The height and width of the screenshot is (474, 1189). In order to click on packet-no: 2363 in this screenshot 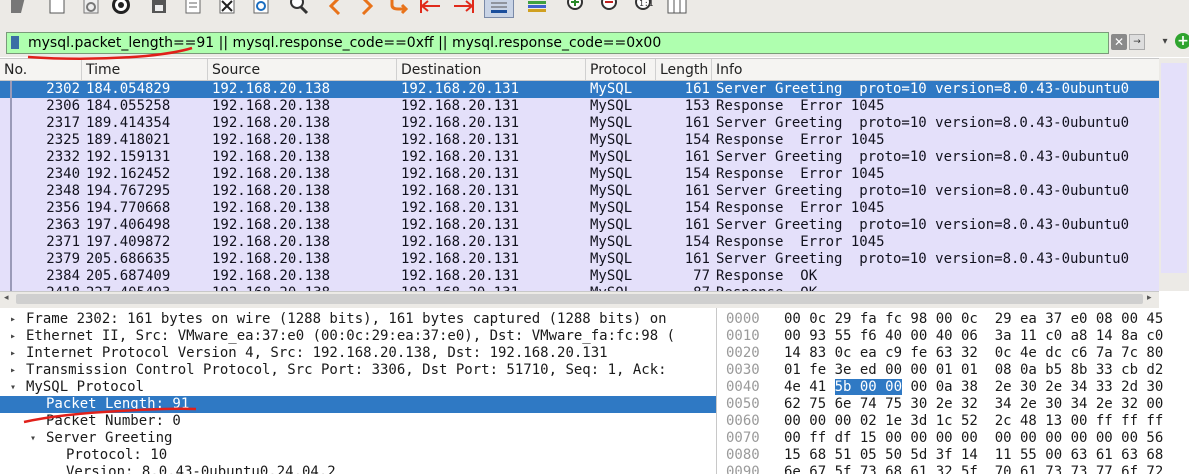, I will do `click(63, 225)`.